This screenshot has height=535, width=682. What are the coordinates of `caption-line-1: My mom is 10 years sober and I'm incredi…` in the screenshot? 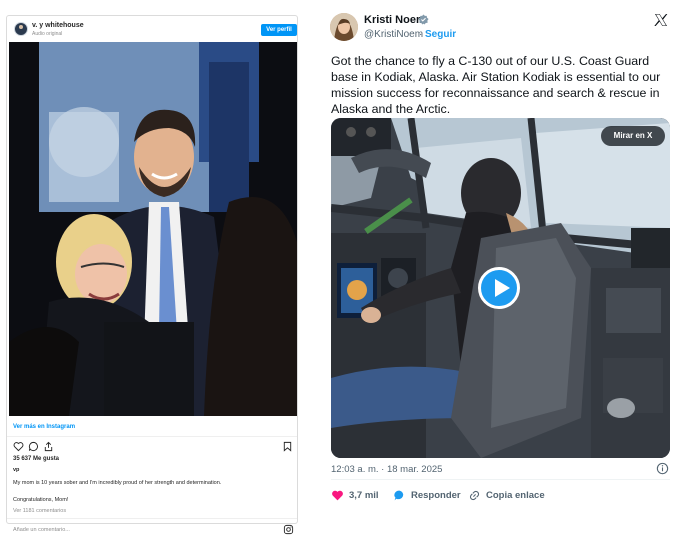 It's located at (117, 483).